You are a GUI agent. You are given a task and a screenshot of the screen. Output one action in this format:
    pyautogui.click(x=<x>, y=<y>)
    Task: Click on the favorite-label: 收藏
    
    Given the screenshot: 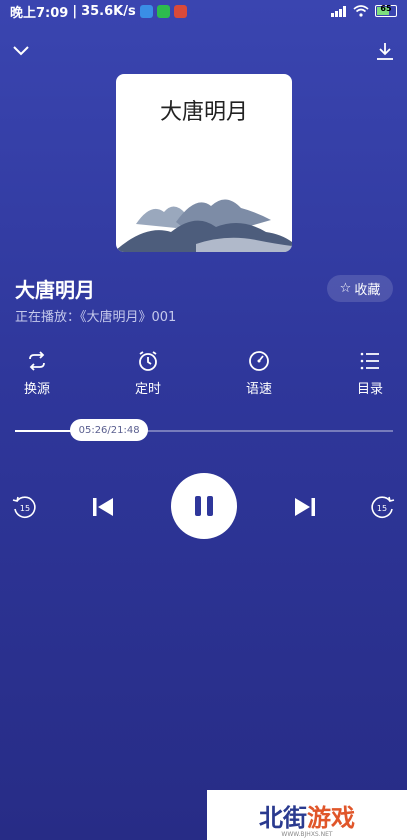 What is the action you would take?
    pyautogui.click(x=367, y=290)
    